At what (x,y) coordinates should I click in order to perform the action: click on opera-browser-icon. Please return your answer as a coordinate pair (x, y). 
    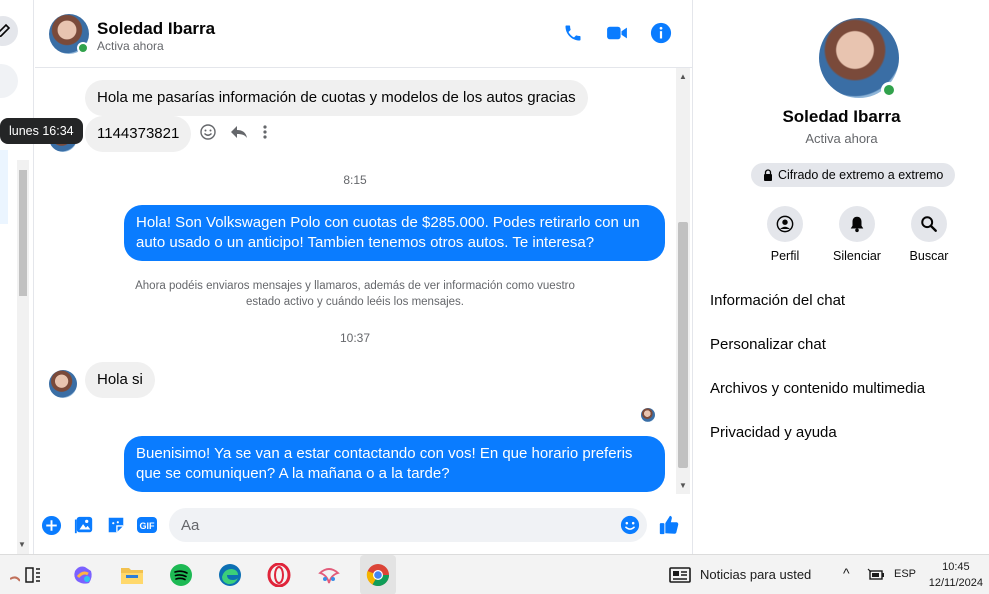
    Looking at the image, I should click on (279, 575).